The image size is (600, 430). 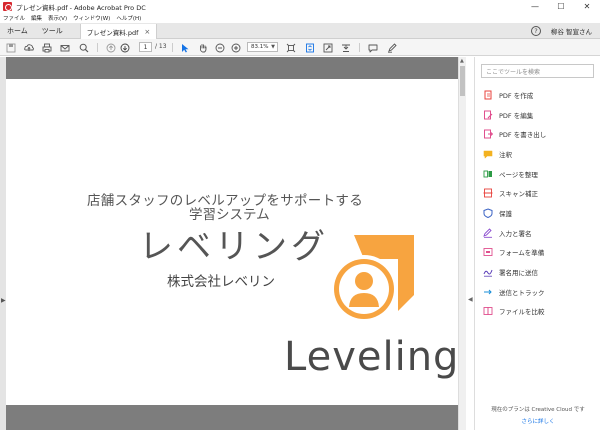 What do you see at coordinates (488, 213) in the screenshot?
I see `protect-icon` at bounding box center [488, 213].